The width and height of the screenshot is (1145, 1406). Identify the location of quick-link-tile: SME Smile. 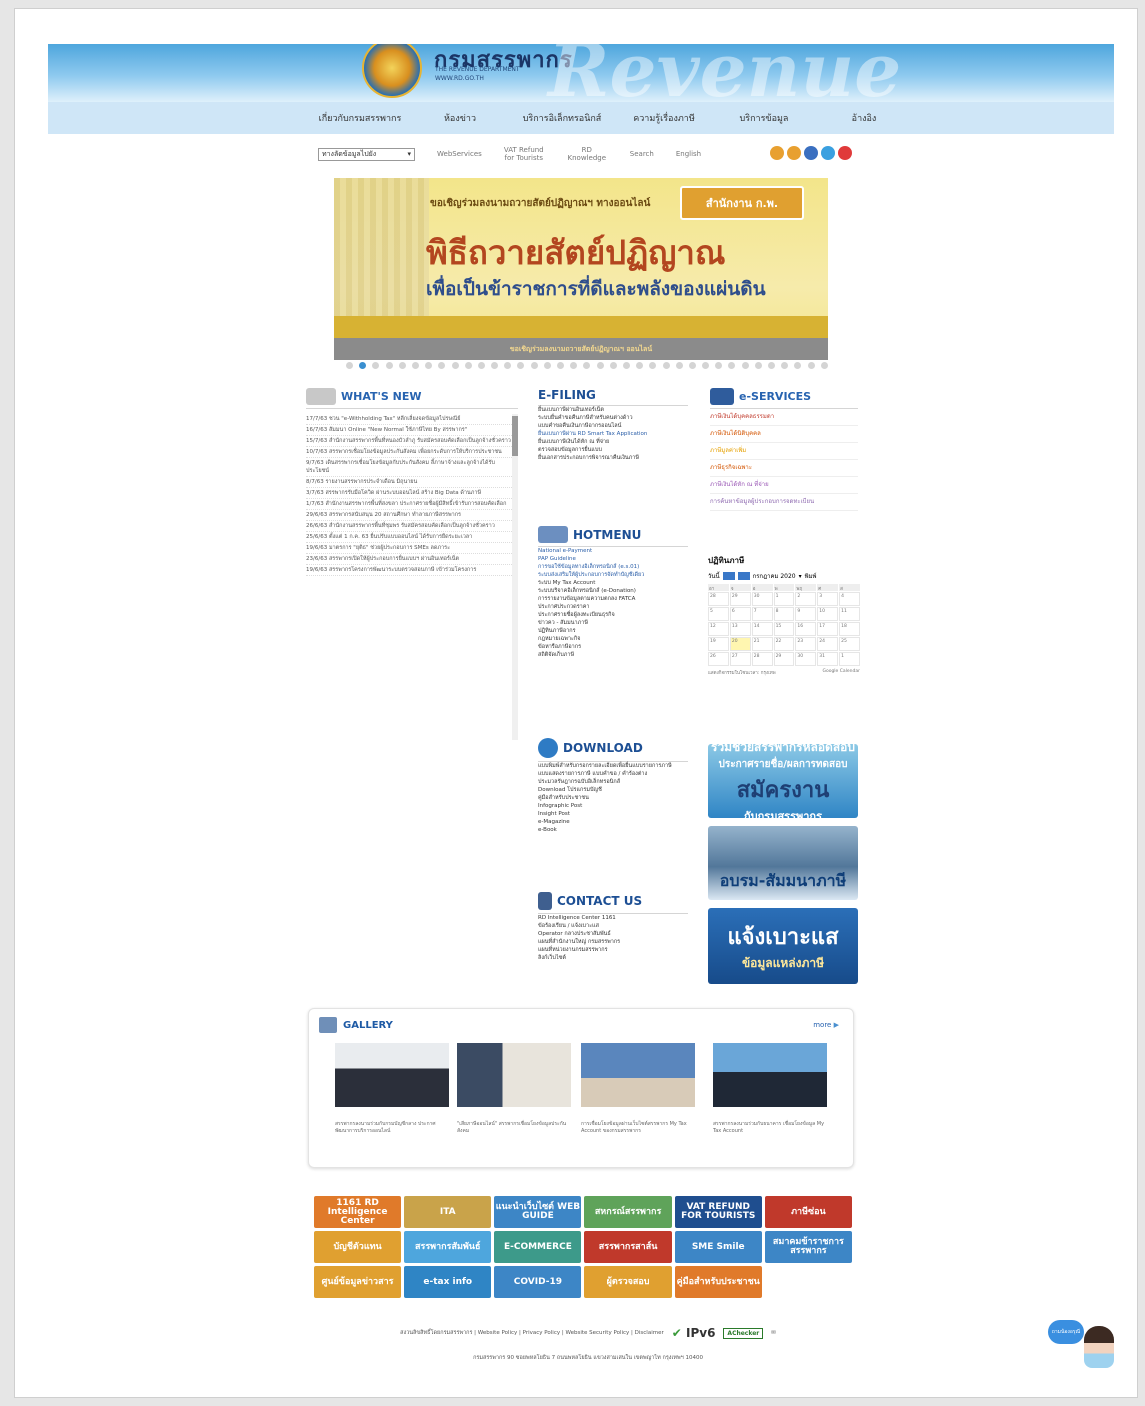
(718, 1247).